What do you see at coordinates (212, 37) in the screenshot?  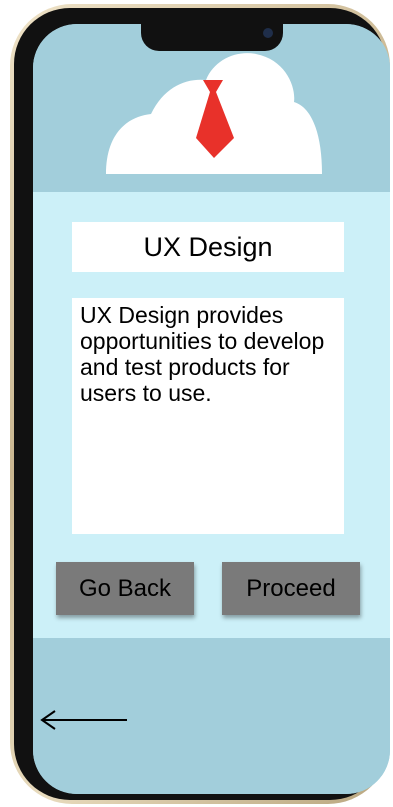 I see `notch` at bounding box center [212, 37].